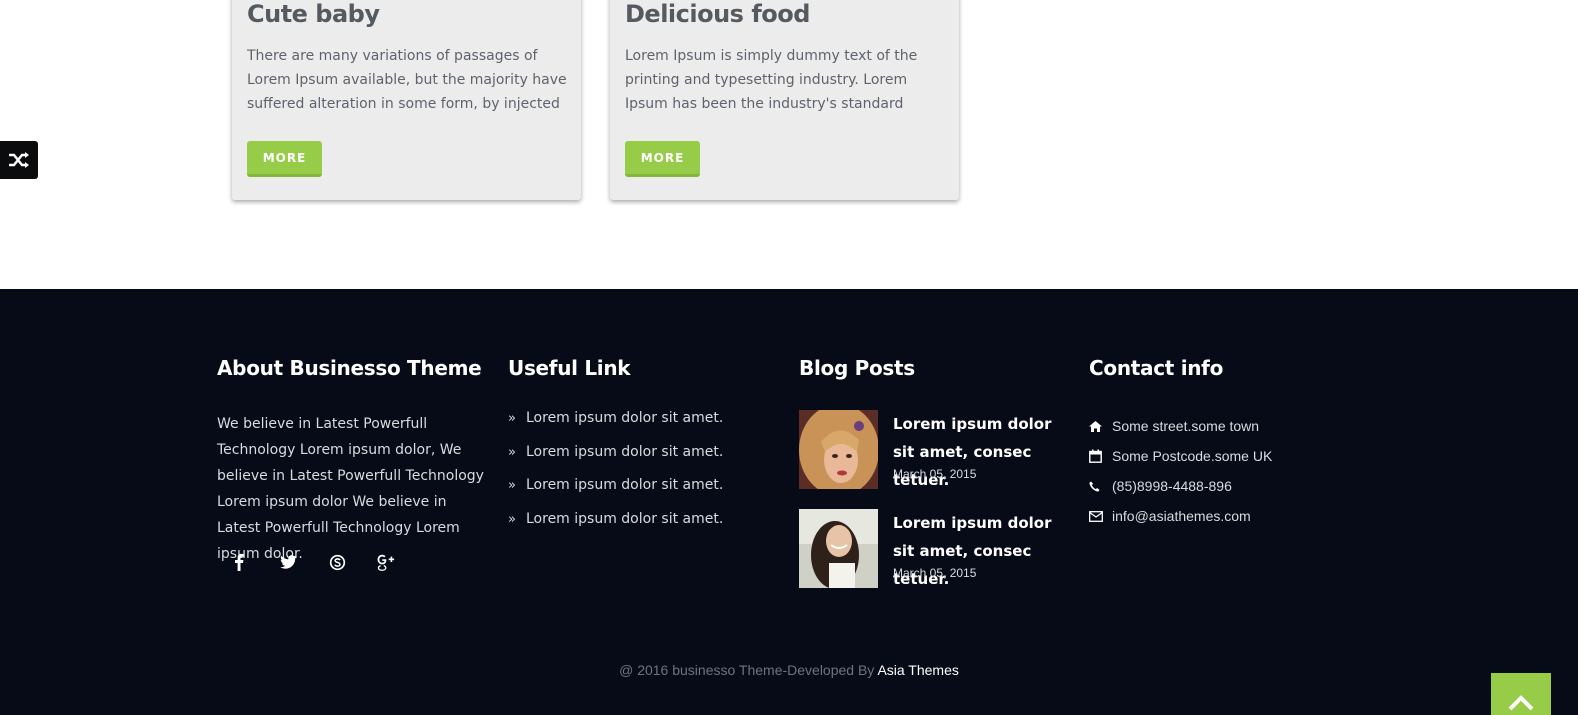 This screenshot has height=715, width=1578. Describe the element at coordinates (349, 368) in the screenshot. I see `about-heading: About Businesso Theme` at that location.